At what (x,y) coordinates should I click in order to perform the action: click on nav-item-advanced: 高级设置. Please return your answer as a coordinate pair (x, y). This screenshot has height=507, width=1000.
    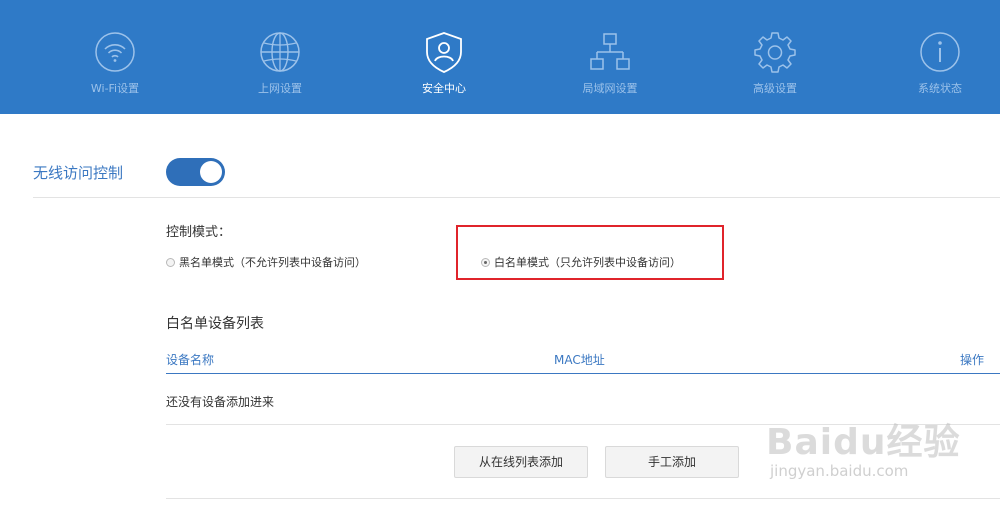
    Looking at the image, I should click on (775, 57).